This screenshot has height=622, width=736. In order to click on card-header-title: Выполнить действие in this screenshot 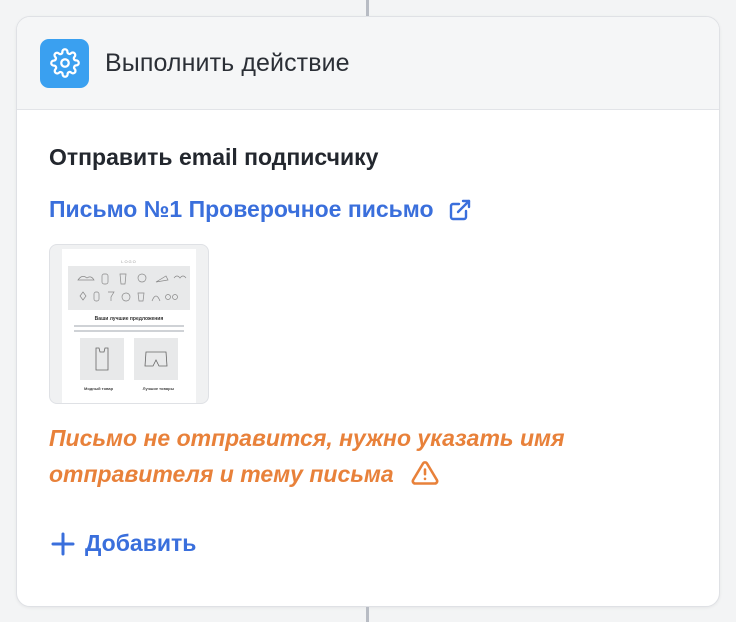, I will do `click(227, 62)`.